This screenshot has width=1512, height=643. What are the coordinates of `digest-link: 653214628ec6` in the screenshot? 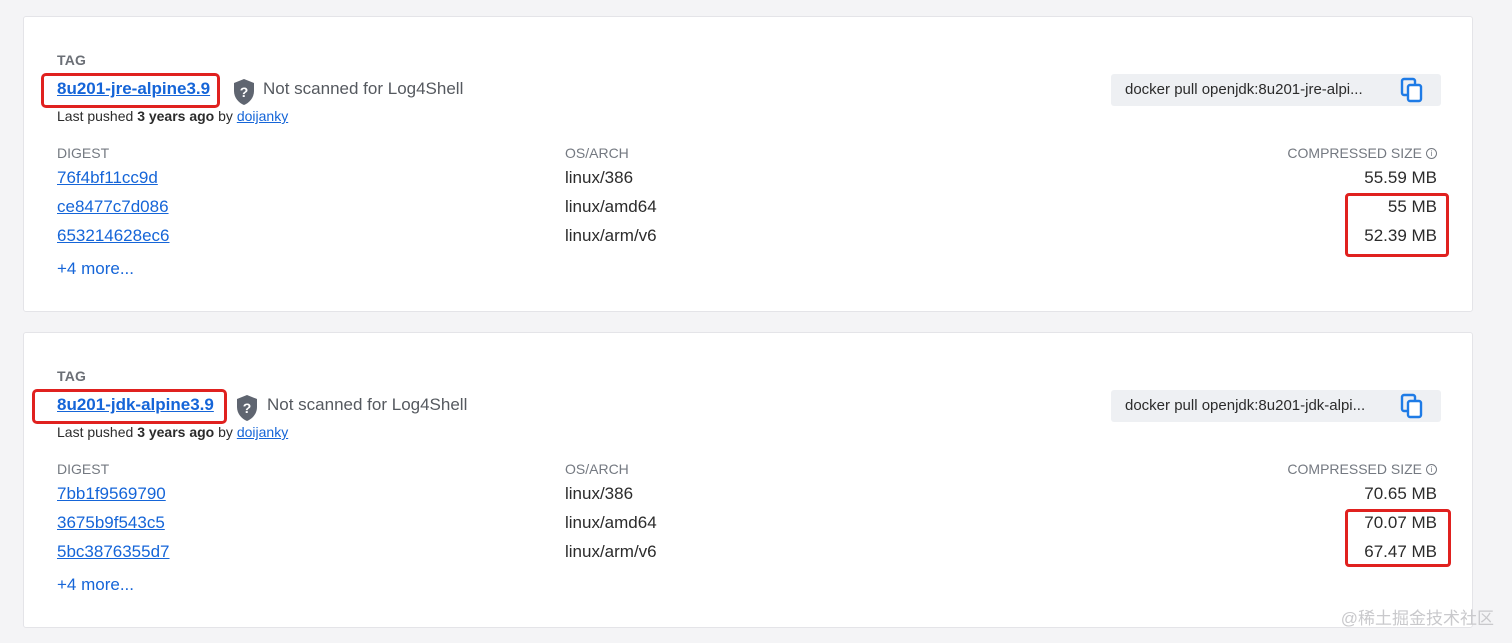 It's located at (113, 236).